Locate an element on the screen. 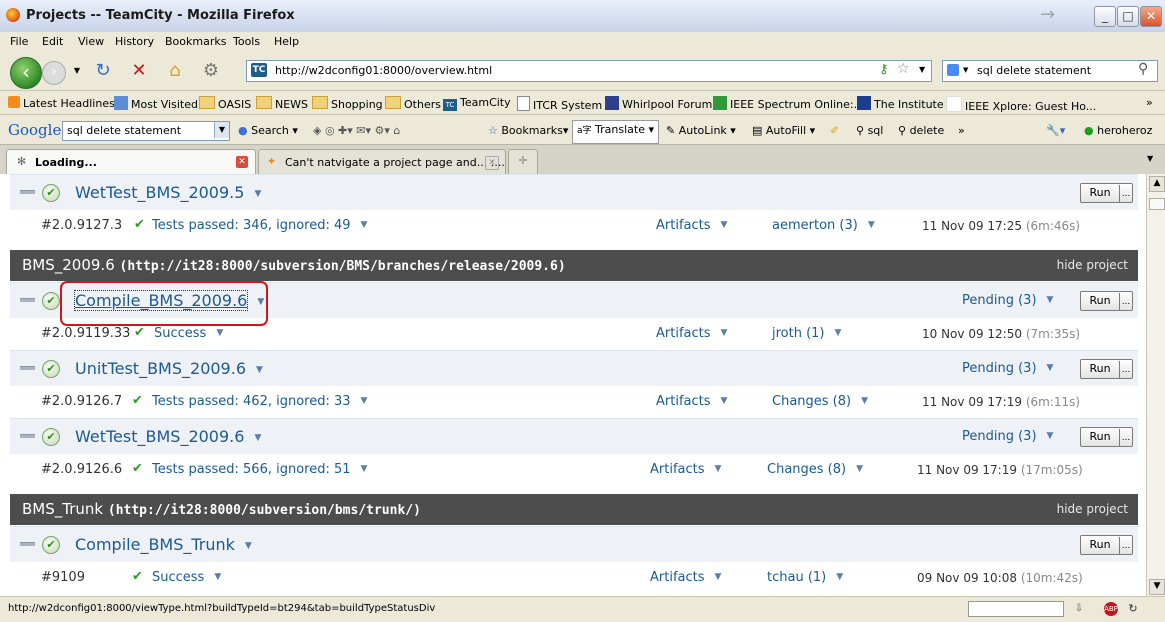  stop-icon: ✕ is located at coordinates (139, 71).